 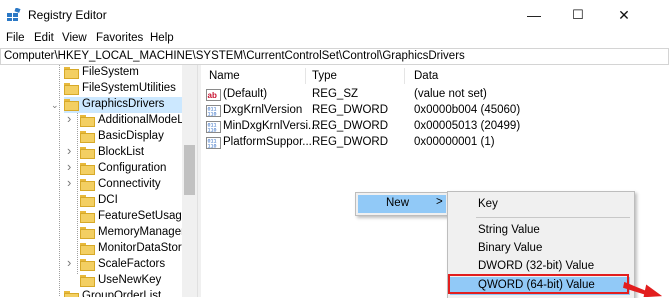 I want to click on menu-bar: File Edit View Favorites Help, so click(x=334, y=39).